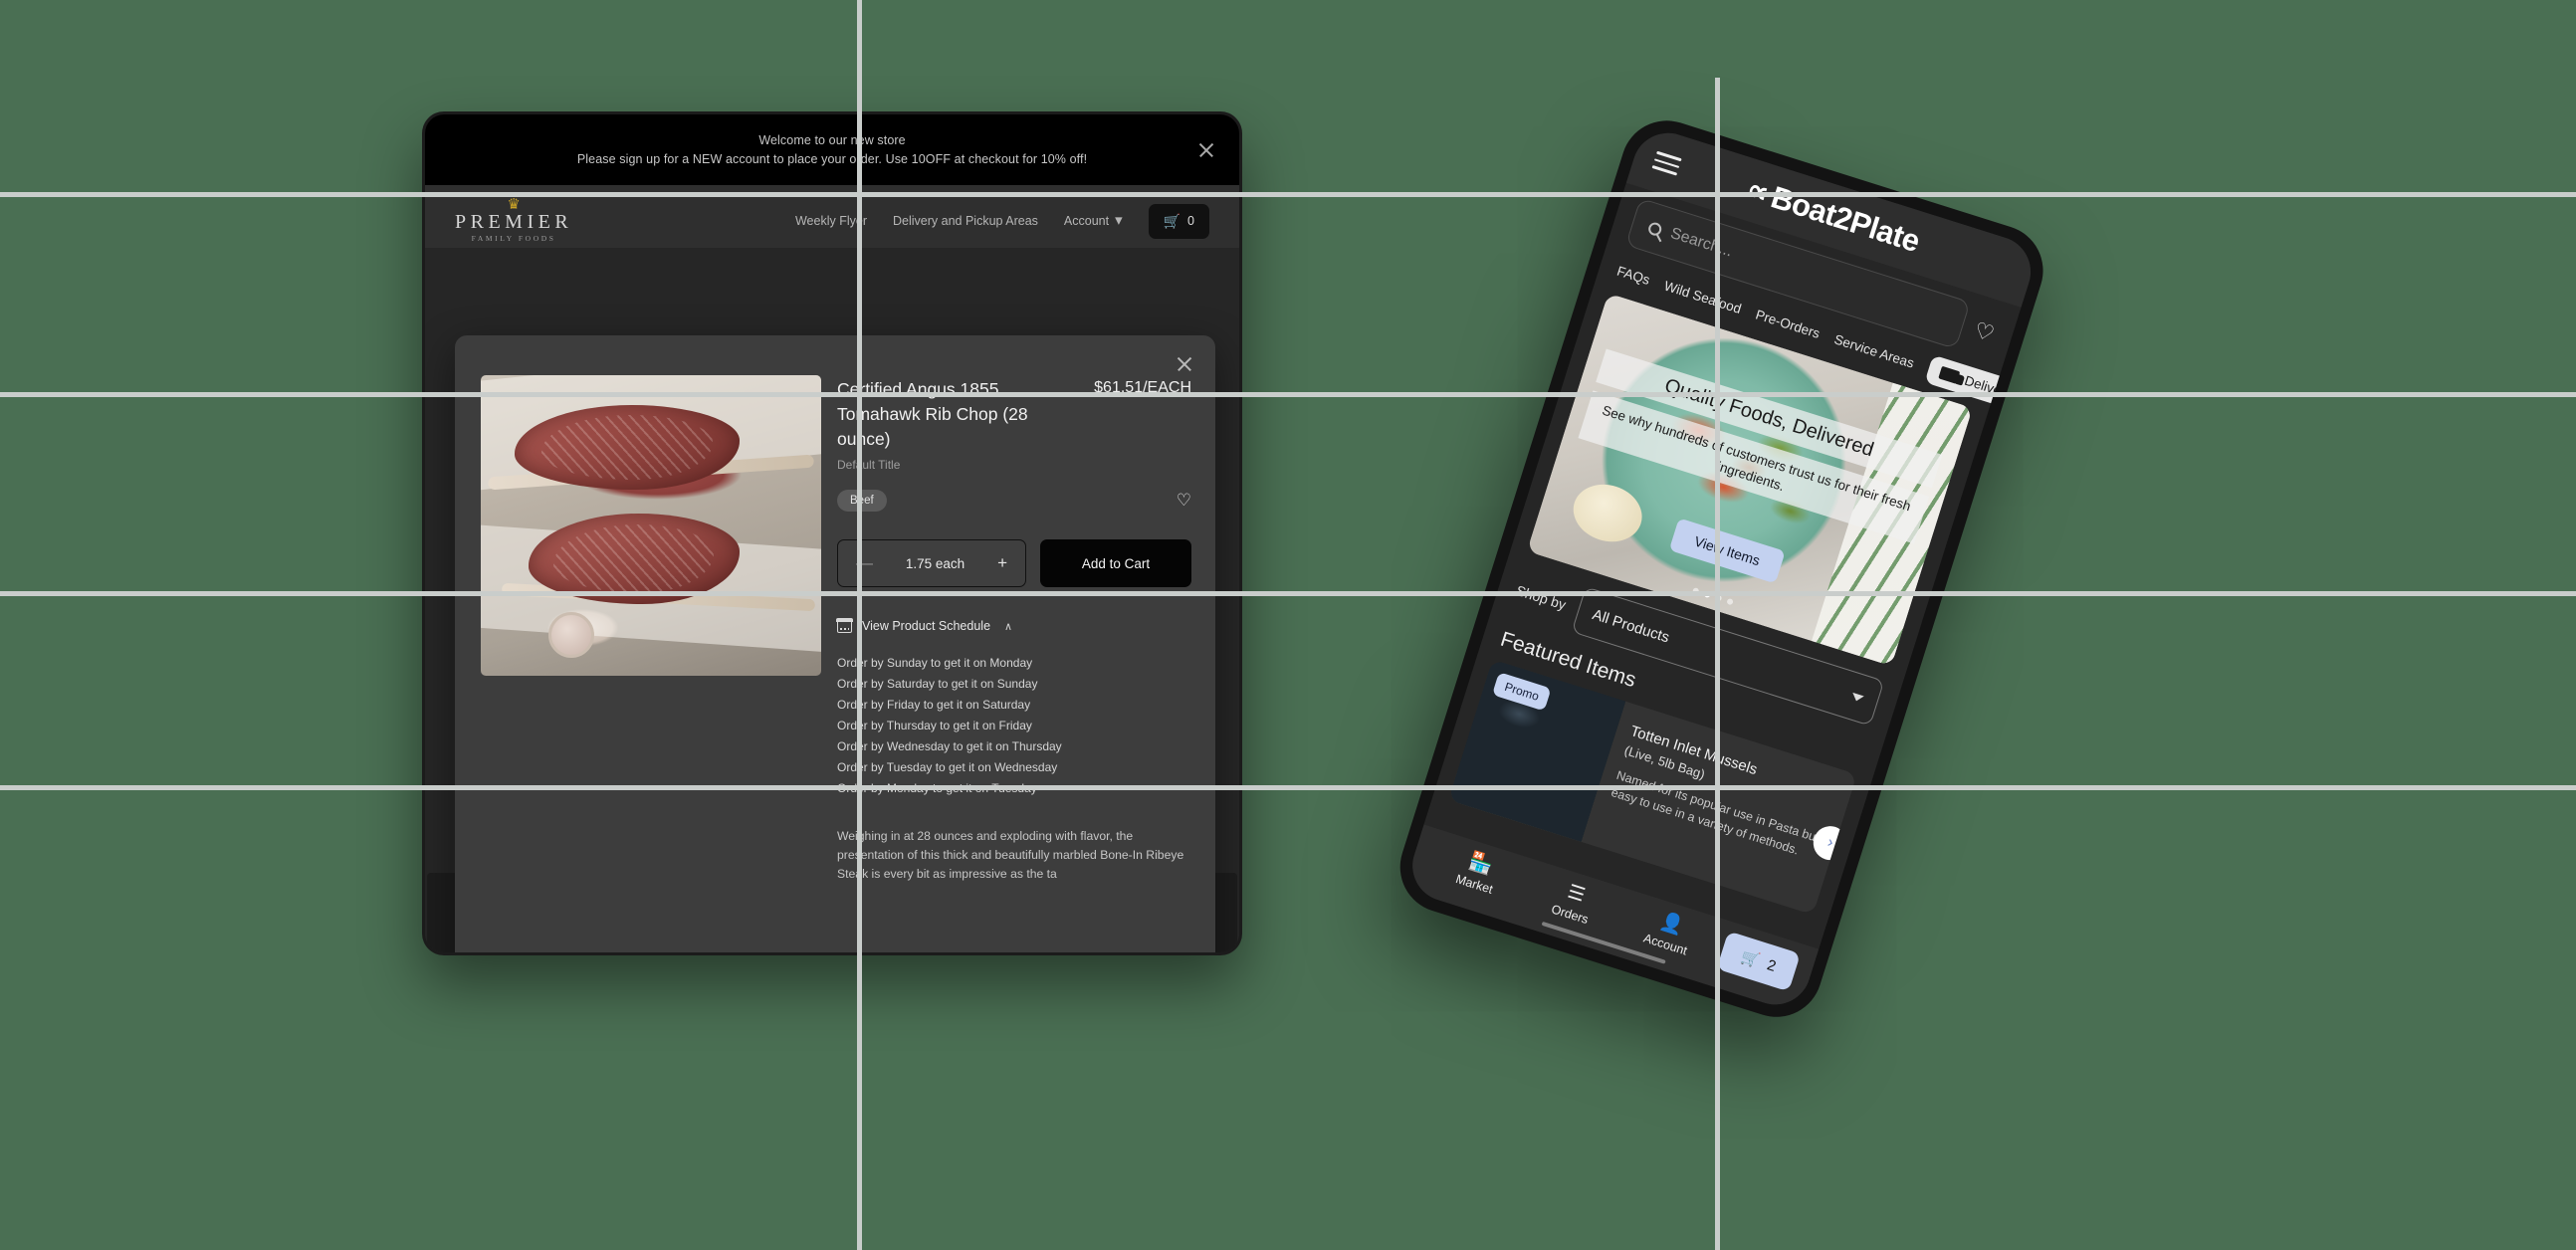 The height and width of the screenshot is (1250, 2576). I want to click on promo-badge: Promo, so click(1521, 692).